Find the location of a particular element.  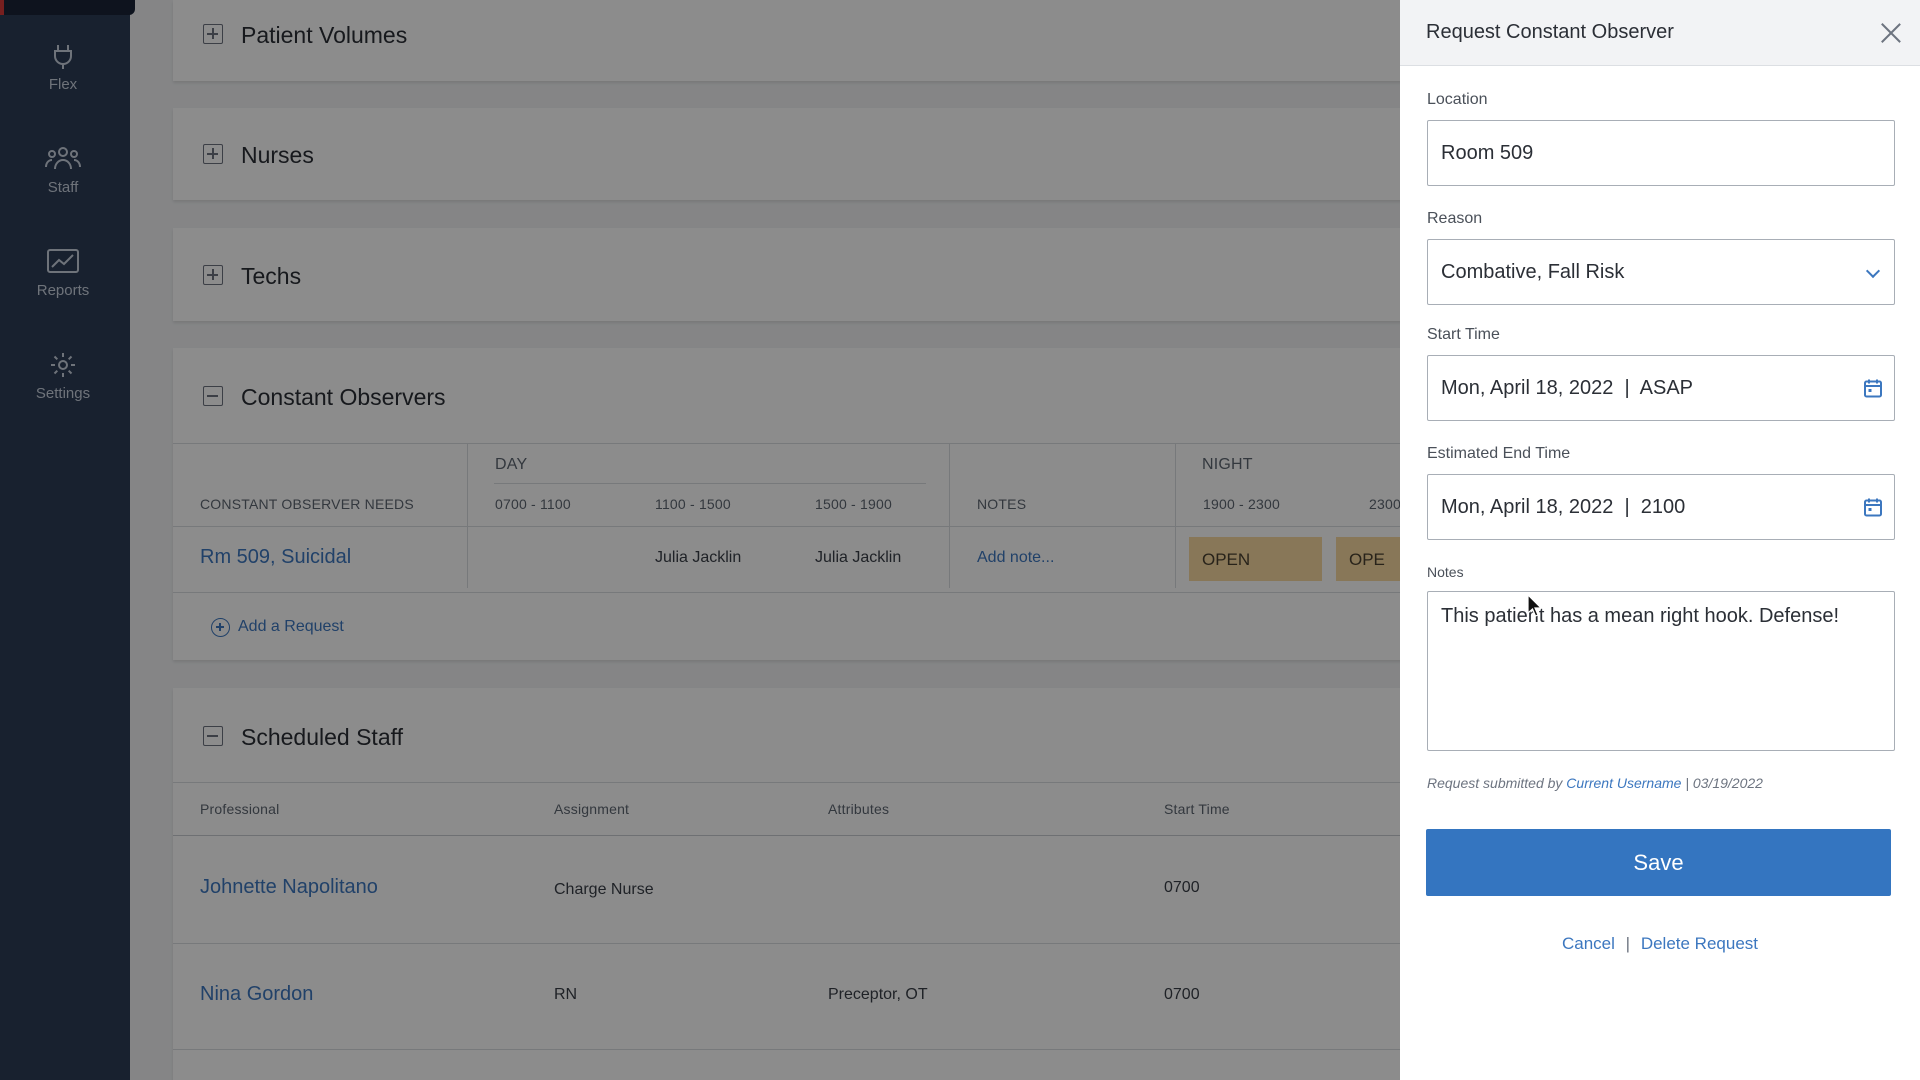

submitted-date: | 03/19/2022 is located at coordinates (1724, 783).